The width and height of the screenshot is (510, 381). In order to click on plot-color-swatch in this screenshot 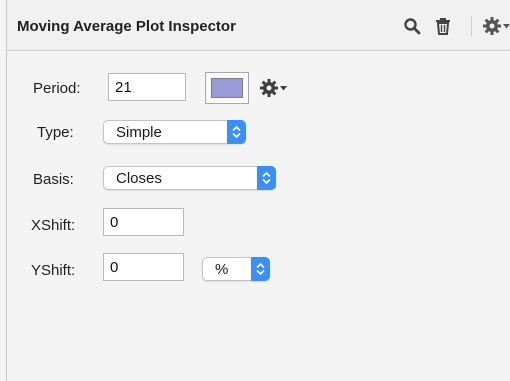, I will do `click(227, 88)`.